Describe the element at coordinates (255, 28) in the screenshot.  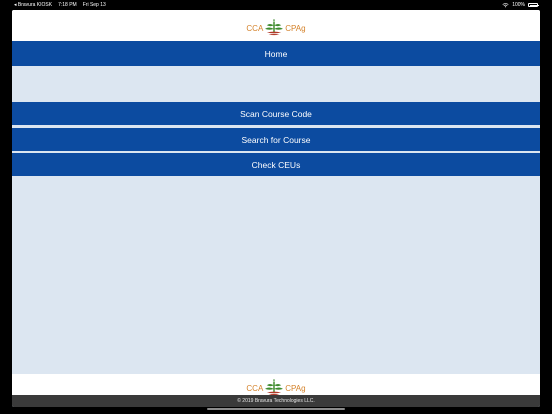
I see `logo-left-text: CCA` at that location.